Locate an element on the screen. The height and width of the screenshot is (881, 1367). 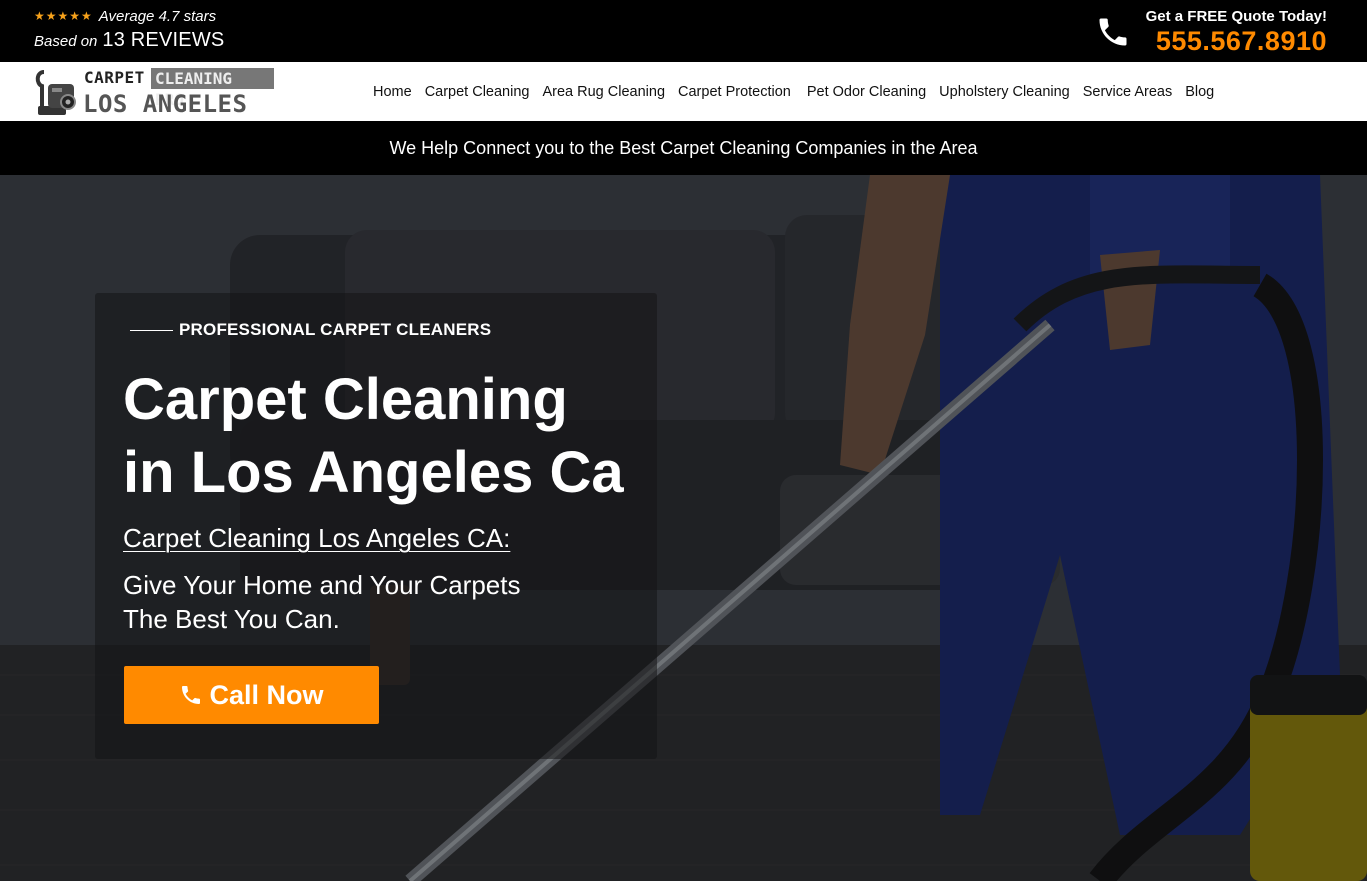
hero-subtitle-line2: The Best You Can. is located at coordinates (231, 619).